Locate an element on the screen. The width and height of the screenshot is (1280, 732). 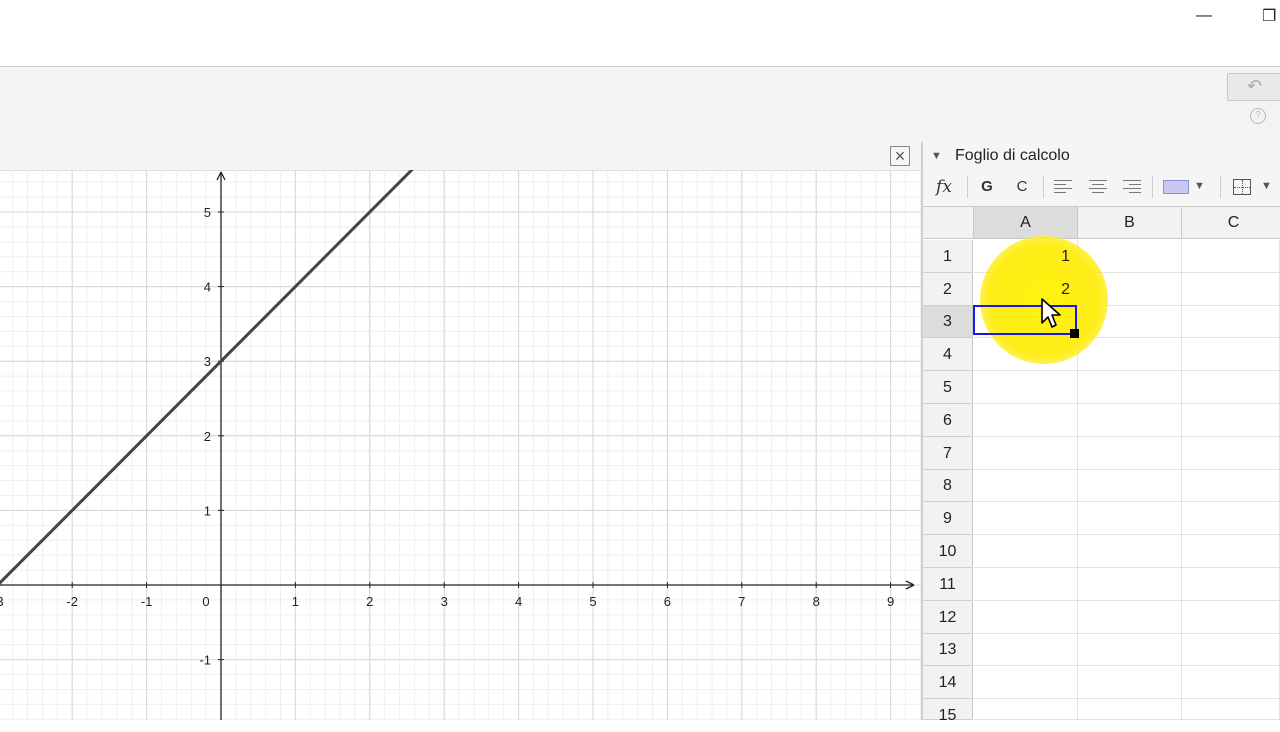
restore-icon: ❐ is located at coordinates (1271, 15).